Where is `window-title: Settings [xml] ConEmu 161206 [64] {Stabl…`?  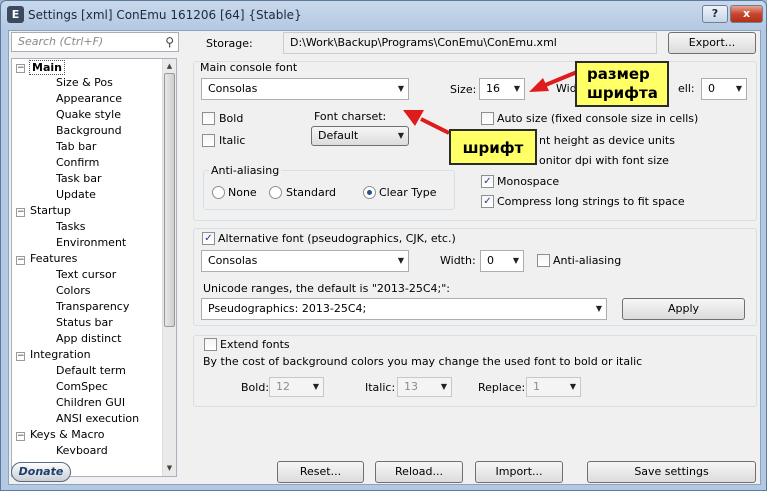
window-title: Settings [xml] ConEmu 161206 [64] {Stabl… is located at coordinates (165, 15).